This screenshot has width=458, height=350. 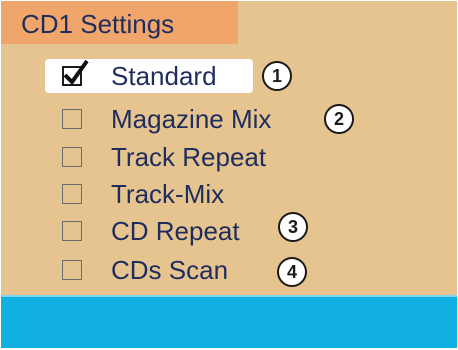 I want to click on option-label-magazine-mix: Magazine Mix, so click(x=191, y=119).